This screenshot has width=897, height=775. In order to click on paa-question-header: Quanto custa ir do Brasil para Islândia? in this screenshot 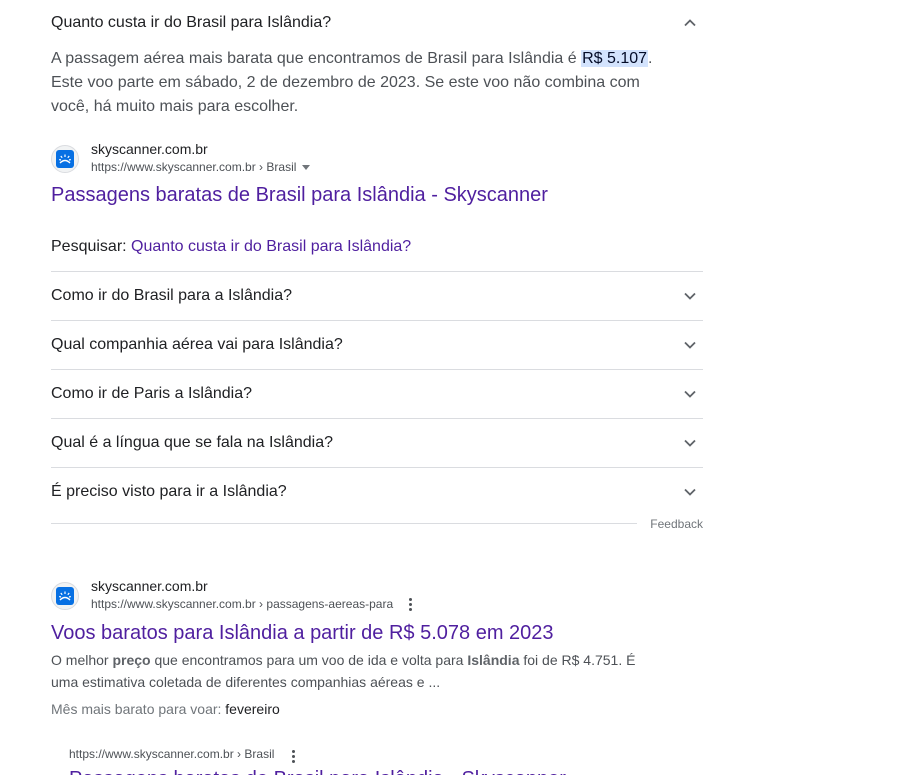, I will do `click(377, 22)`.